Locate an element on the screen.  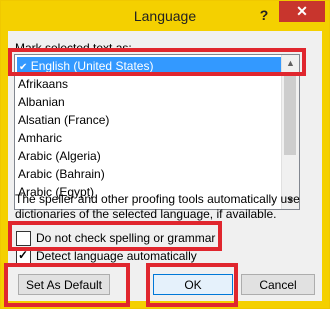
language-item-label: English (United States) is located at coordinates (92, 66).